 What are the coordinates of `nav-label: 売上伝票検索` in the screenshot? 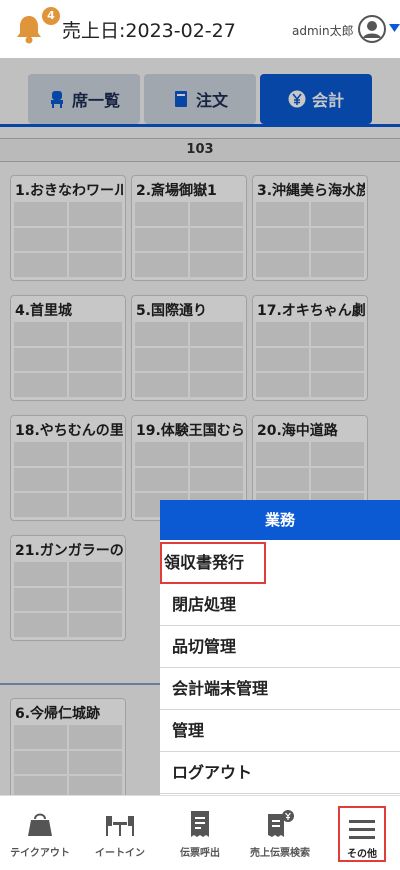 It's located at (280, 853).